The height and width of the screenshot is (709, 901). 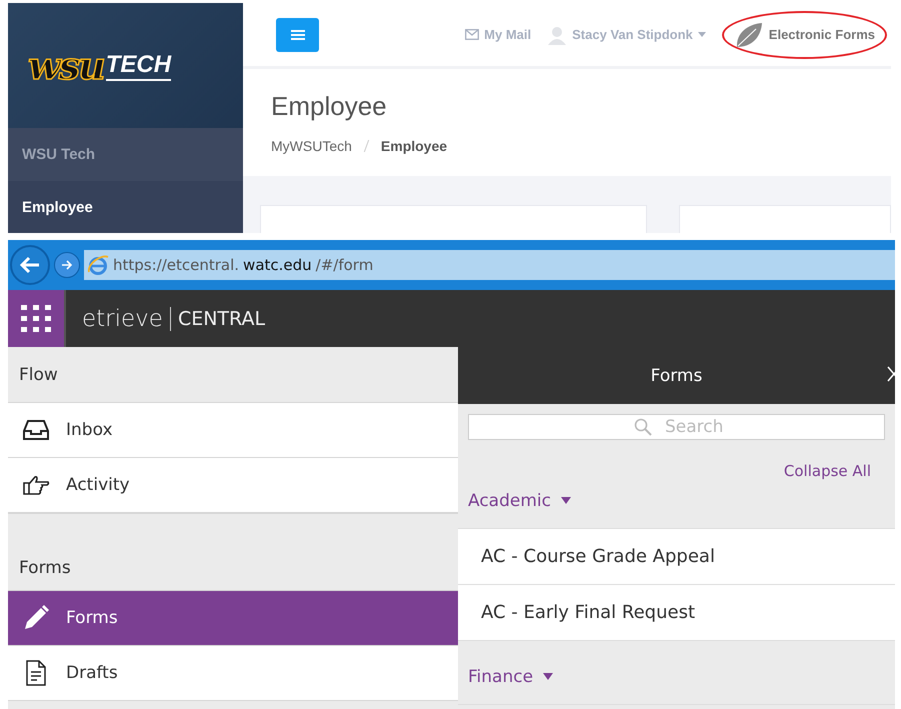 What do you see at coordinates (233, 430) in the screenshot?
I see `nav-item: Inbox` at bounding box center [233, 430].